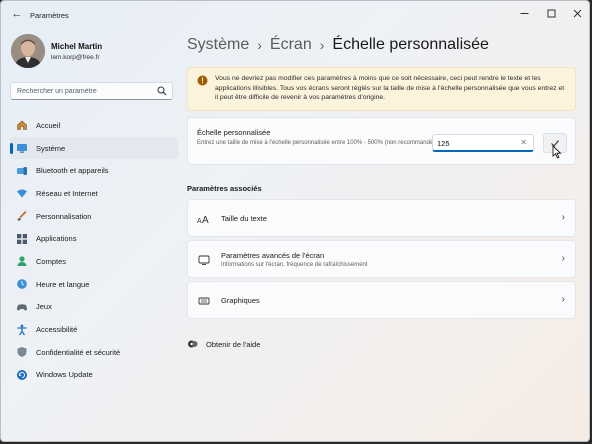 This screenshot has height=444, width=592. Describe the element at coordinates (94, 216) in the screenshot. I see `sidebar-item-personnalisation: Personnalisation` at that location.